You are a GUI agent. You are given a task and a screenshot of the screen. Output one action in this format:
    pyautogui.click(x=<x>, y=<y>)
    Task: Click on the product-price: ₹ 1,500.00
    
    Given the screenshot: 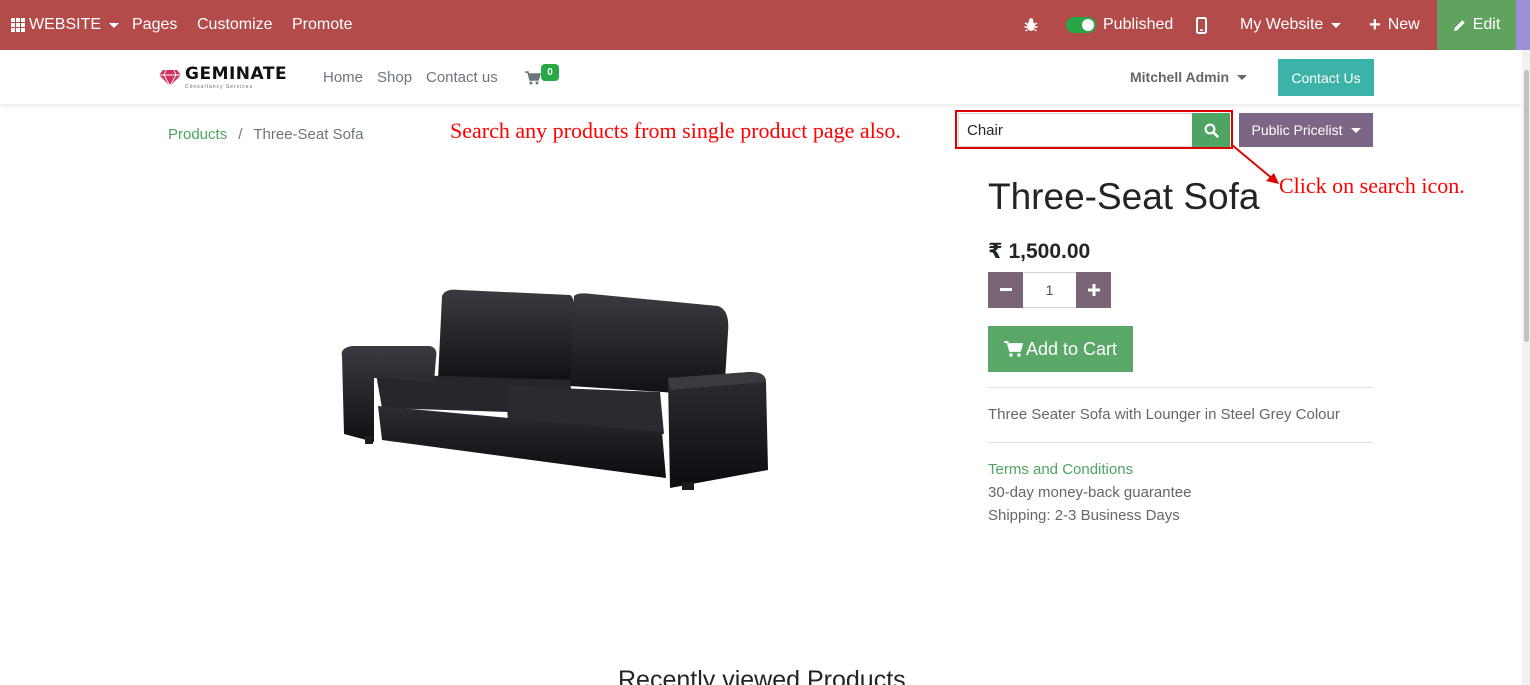 What is the action you would take?
    pyautogui.click(x=1039, y=251)
    